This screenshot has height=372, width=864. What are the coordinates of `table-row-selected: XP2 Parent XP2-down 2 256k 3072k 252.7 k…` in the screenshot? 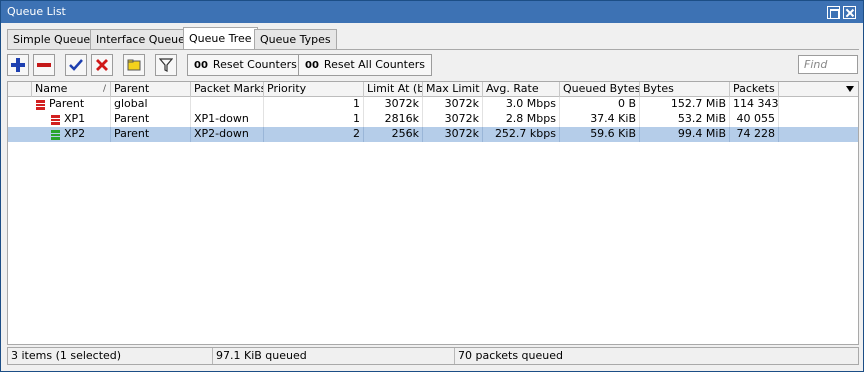 It's located at (433, 134).